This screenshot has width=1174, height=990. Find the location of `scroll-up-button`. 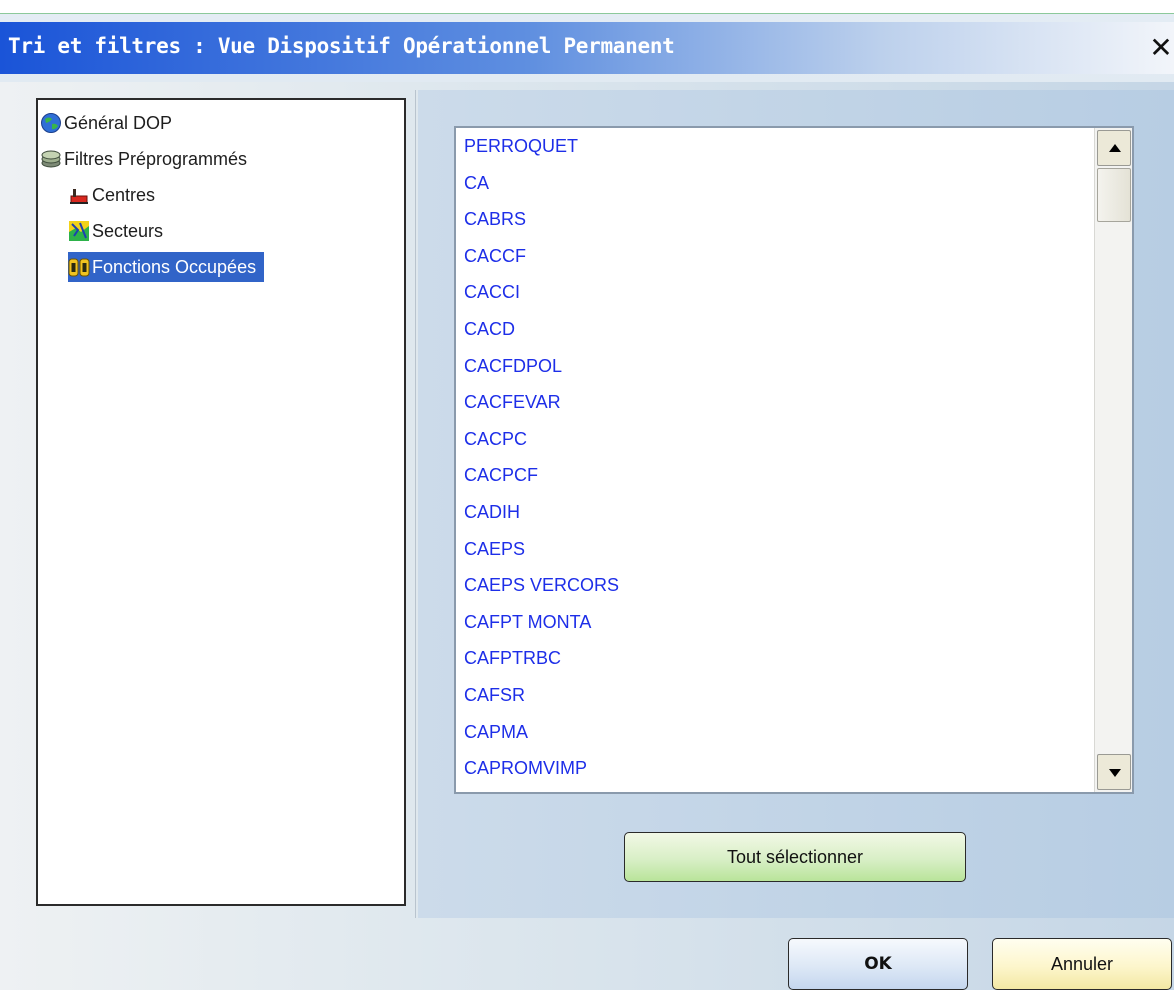

scroll-up-button is located at coordinates (1114, 148).